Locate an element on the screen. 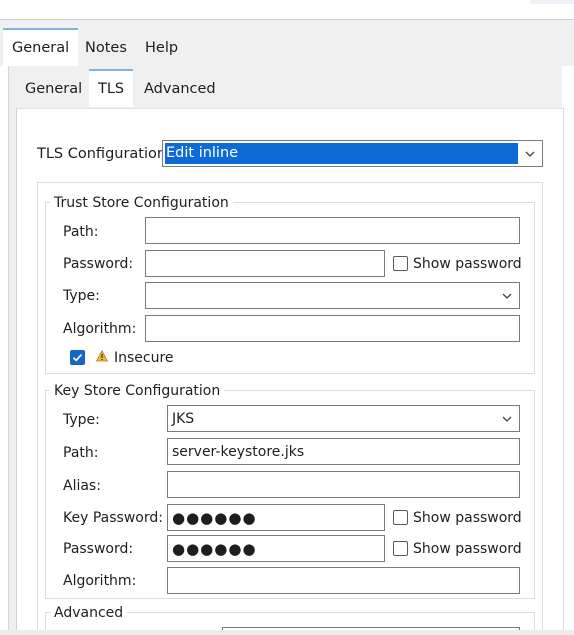 This screenshot has width=574, height=635. key-type-value: JKS is located at coordinates (183, 419).